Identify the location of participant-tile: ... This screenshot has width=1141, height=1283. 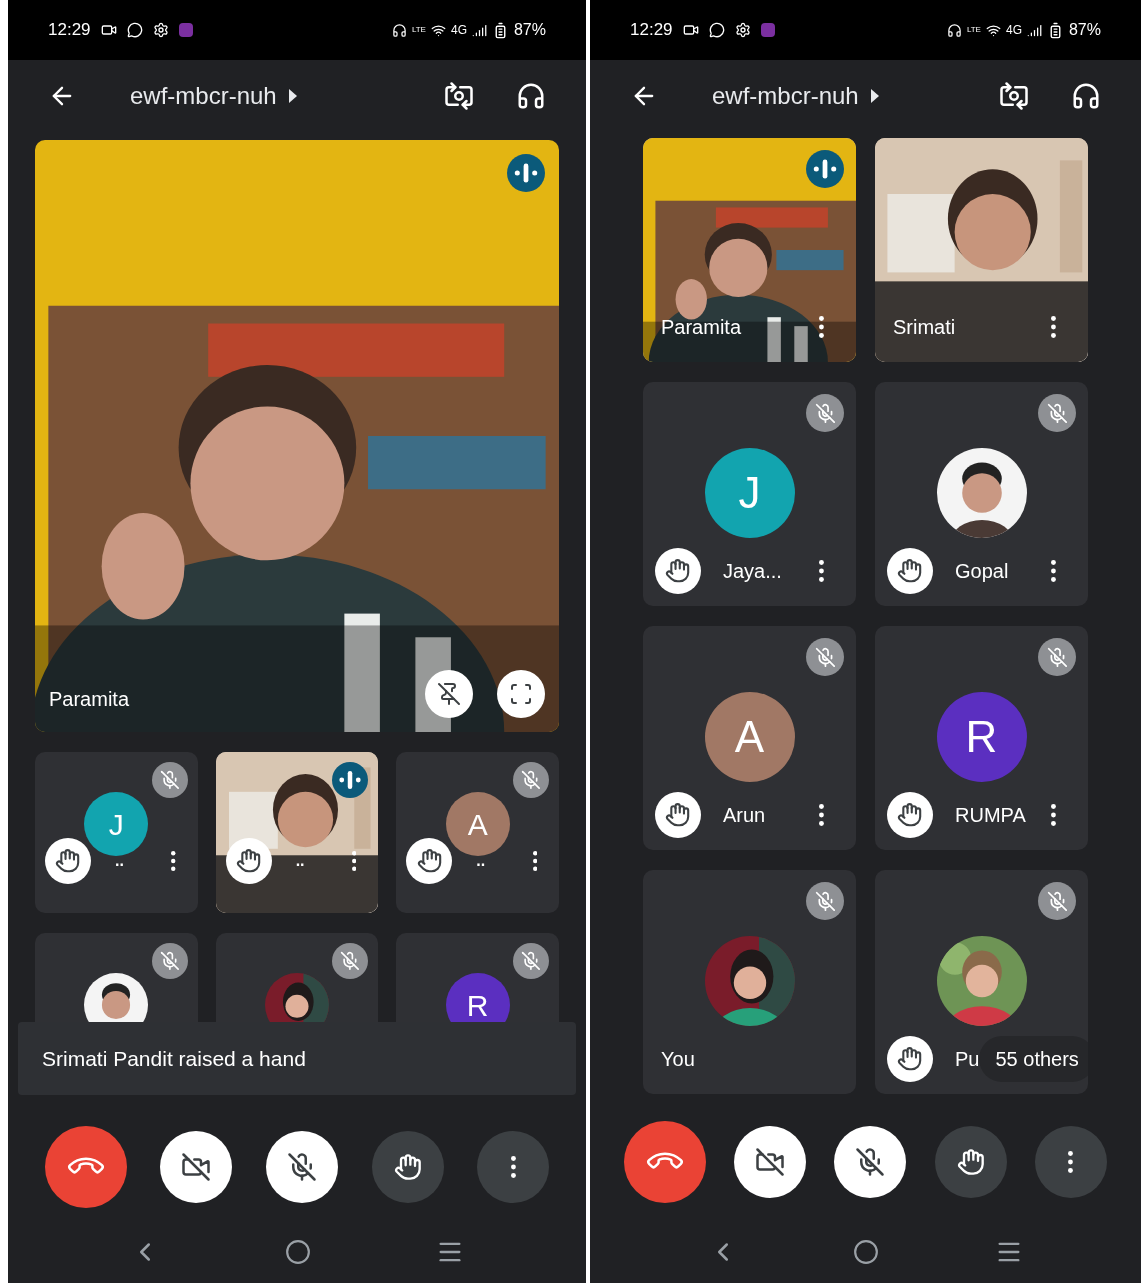
(297, 832).